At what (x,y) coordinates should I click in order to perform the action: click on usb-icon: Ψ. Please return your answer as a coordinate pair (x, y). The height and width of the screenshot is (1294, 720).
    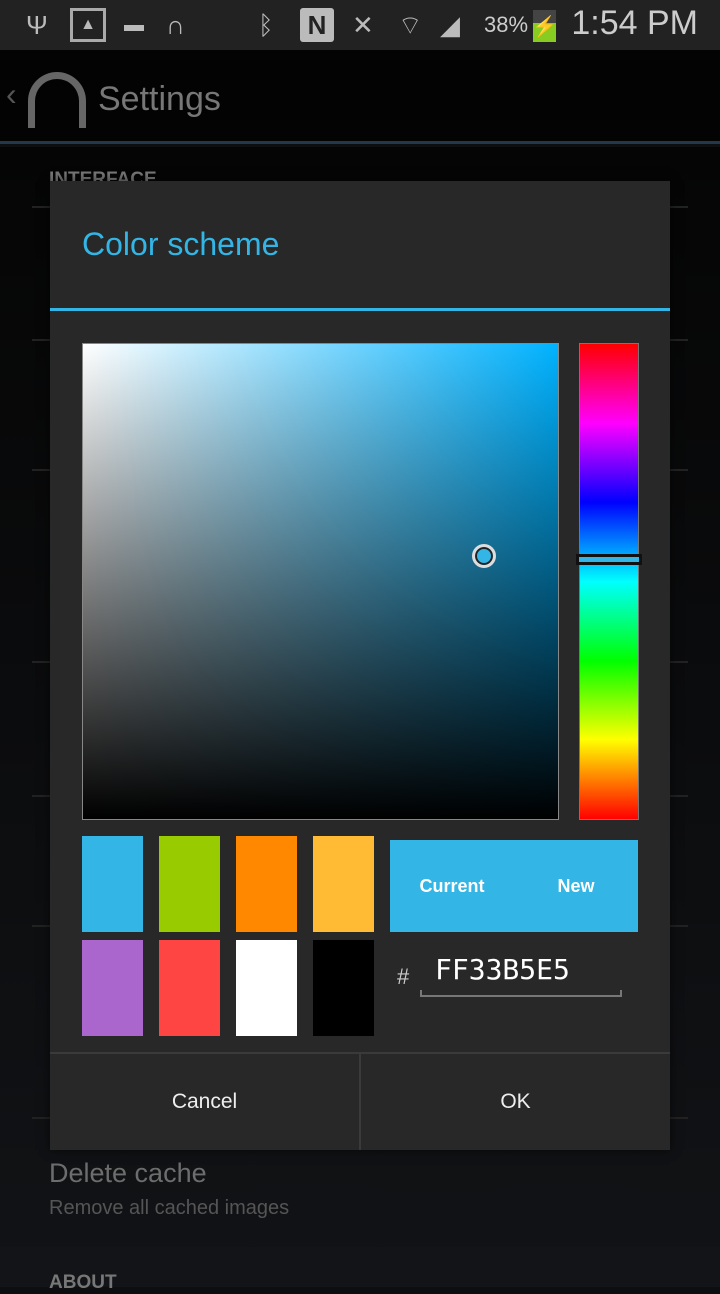
    Looking at the image, I should click on (37, 24).